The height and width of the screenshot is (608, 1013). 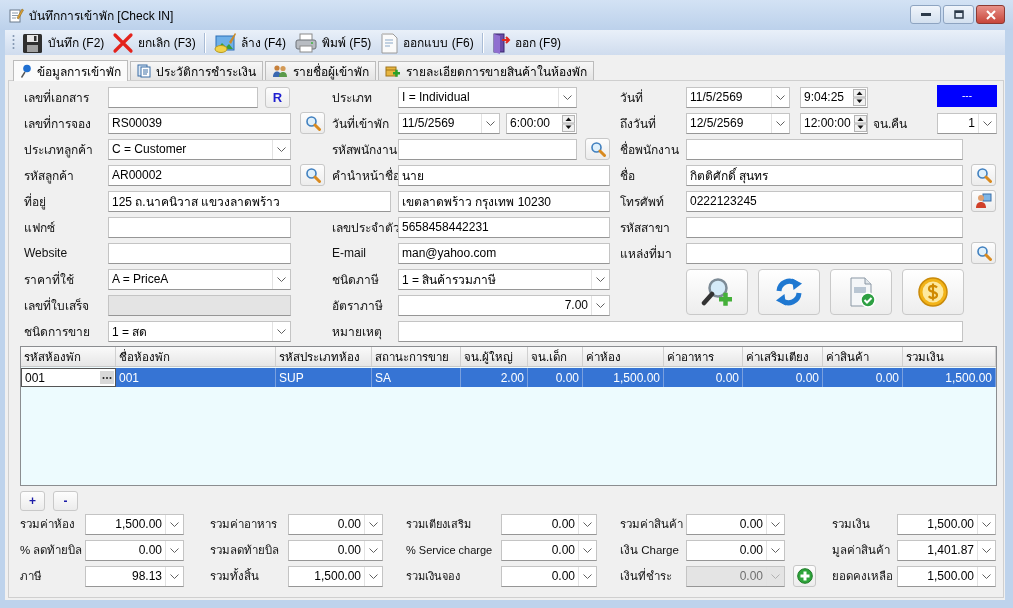 I want to click on r-button: R, so click(x=277, y=97).